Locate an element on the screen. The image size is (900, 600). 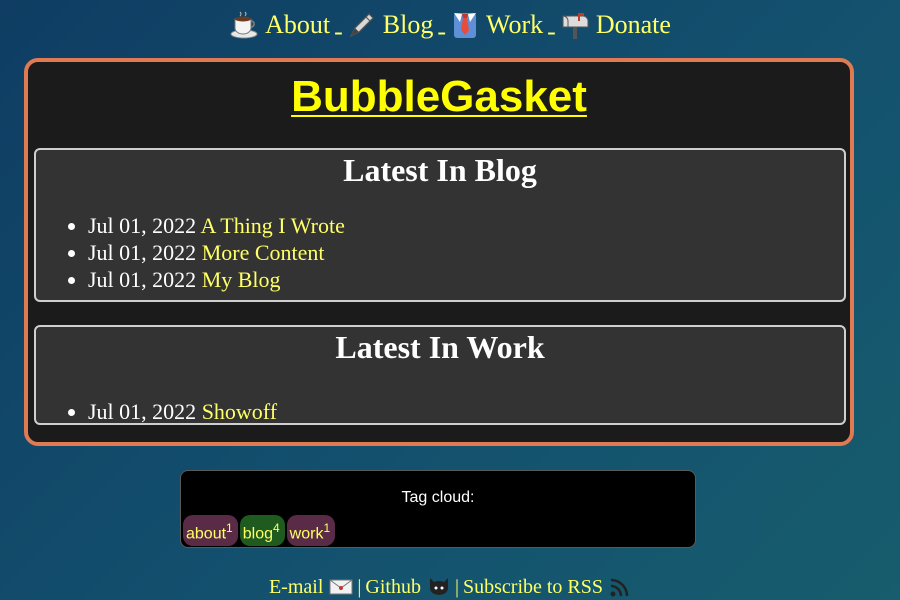
tag-work: work1 is located at coordinates (311, 530).